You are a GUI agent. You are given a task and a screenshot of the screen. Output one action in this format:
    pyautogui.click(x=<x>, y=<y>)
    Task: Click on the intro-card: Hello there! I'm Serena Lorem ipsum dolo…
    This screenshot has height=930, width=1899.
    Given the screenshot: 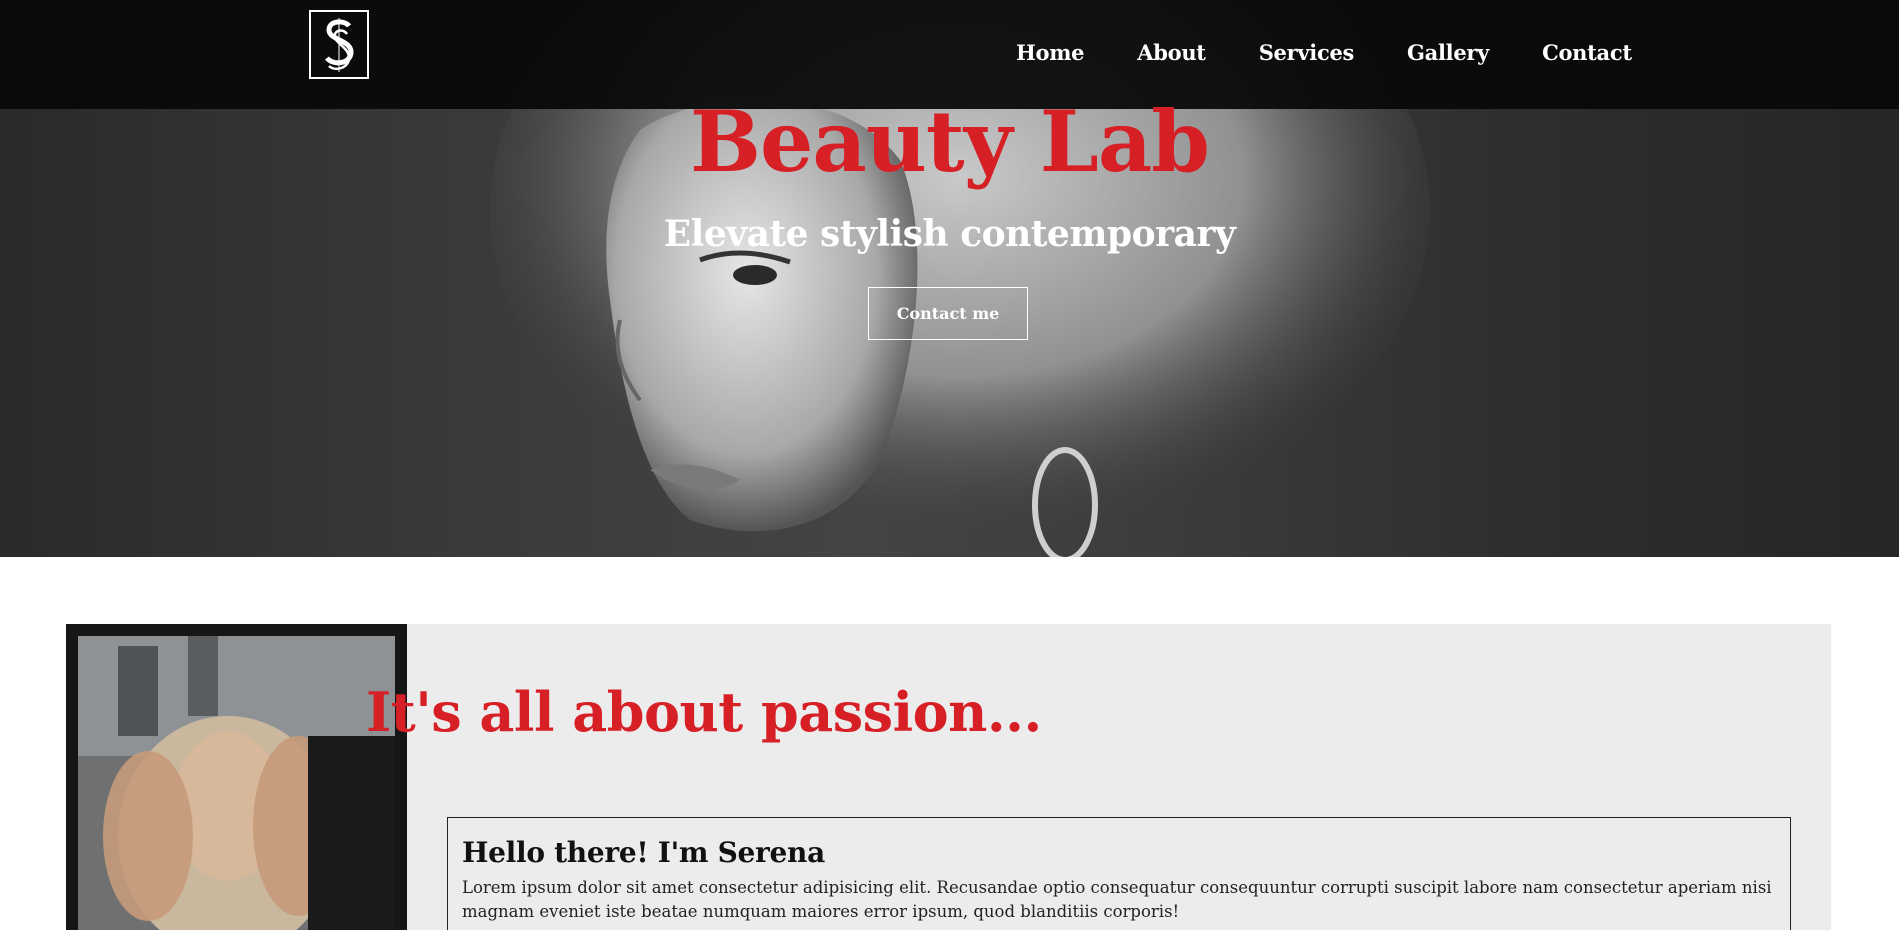 What is the action you would take?
    pyautogui.click(x=1119, y=873)
    